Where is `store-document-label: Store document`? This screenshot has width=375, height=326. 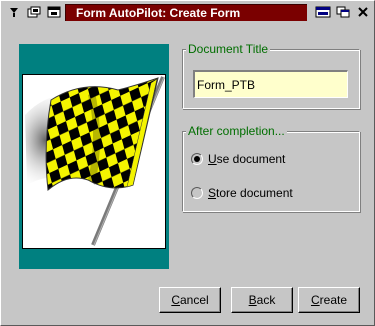 store-document-label: Store document is located at coordinates (250, 193).